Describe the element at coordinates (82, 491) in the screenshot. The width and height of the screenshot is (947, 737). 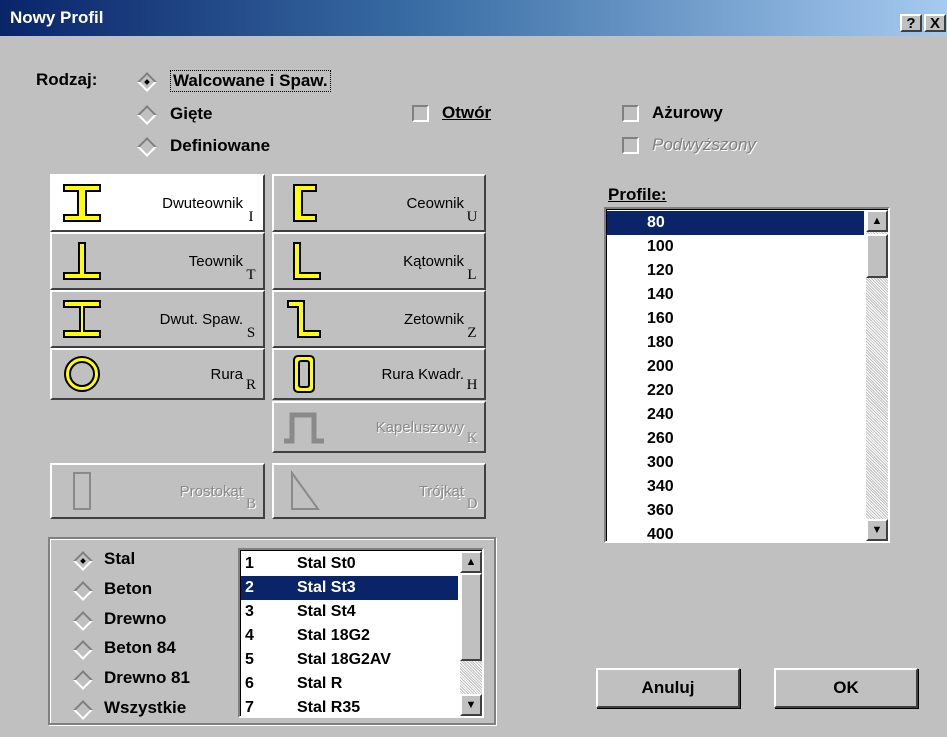
I see `rectangle-icon` at that location.